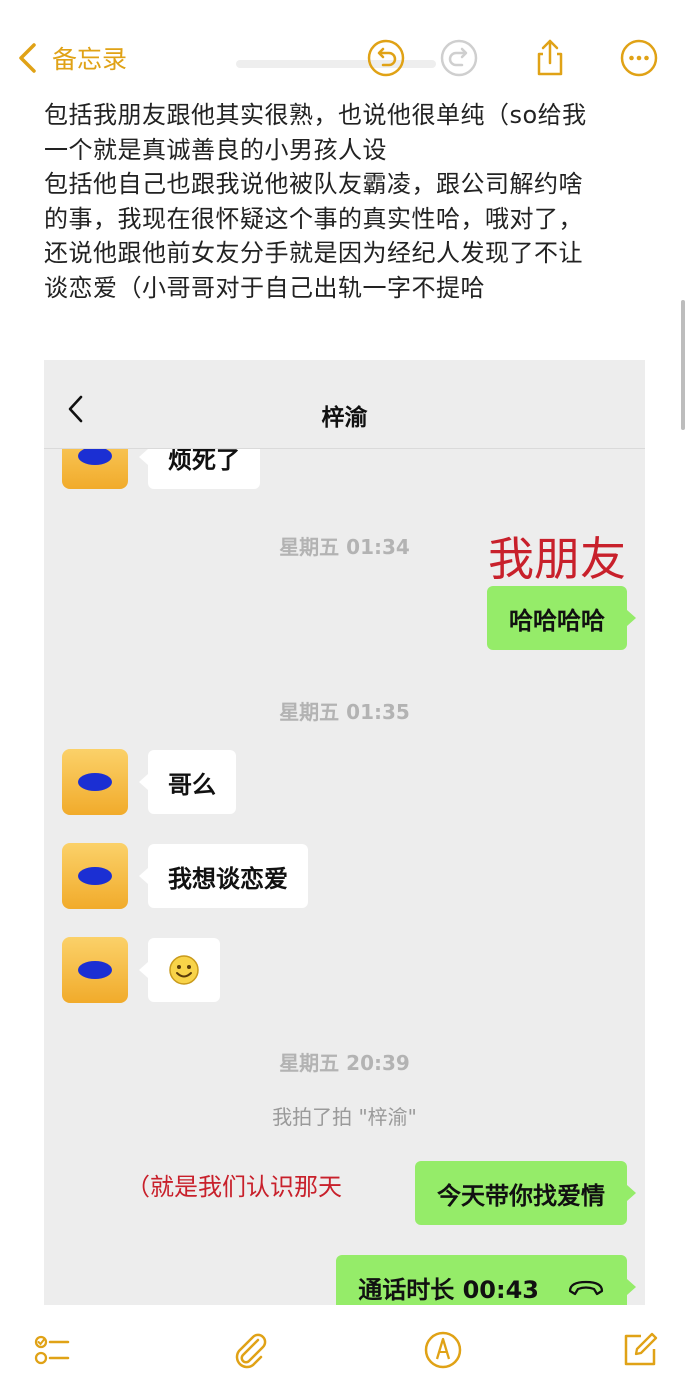 Image resolution: width=690 pixels, height=1397 pixels. I want to click on share-icon, so click(550, 57).